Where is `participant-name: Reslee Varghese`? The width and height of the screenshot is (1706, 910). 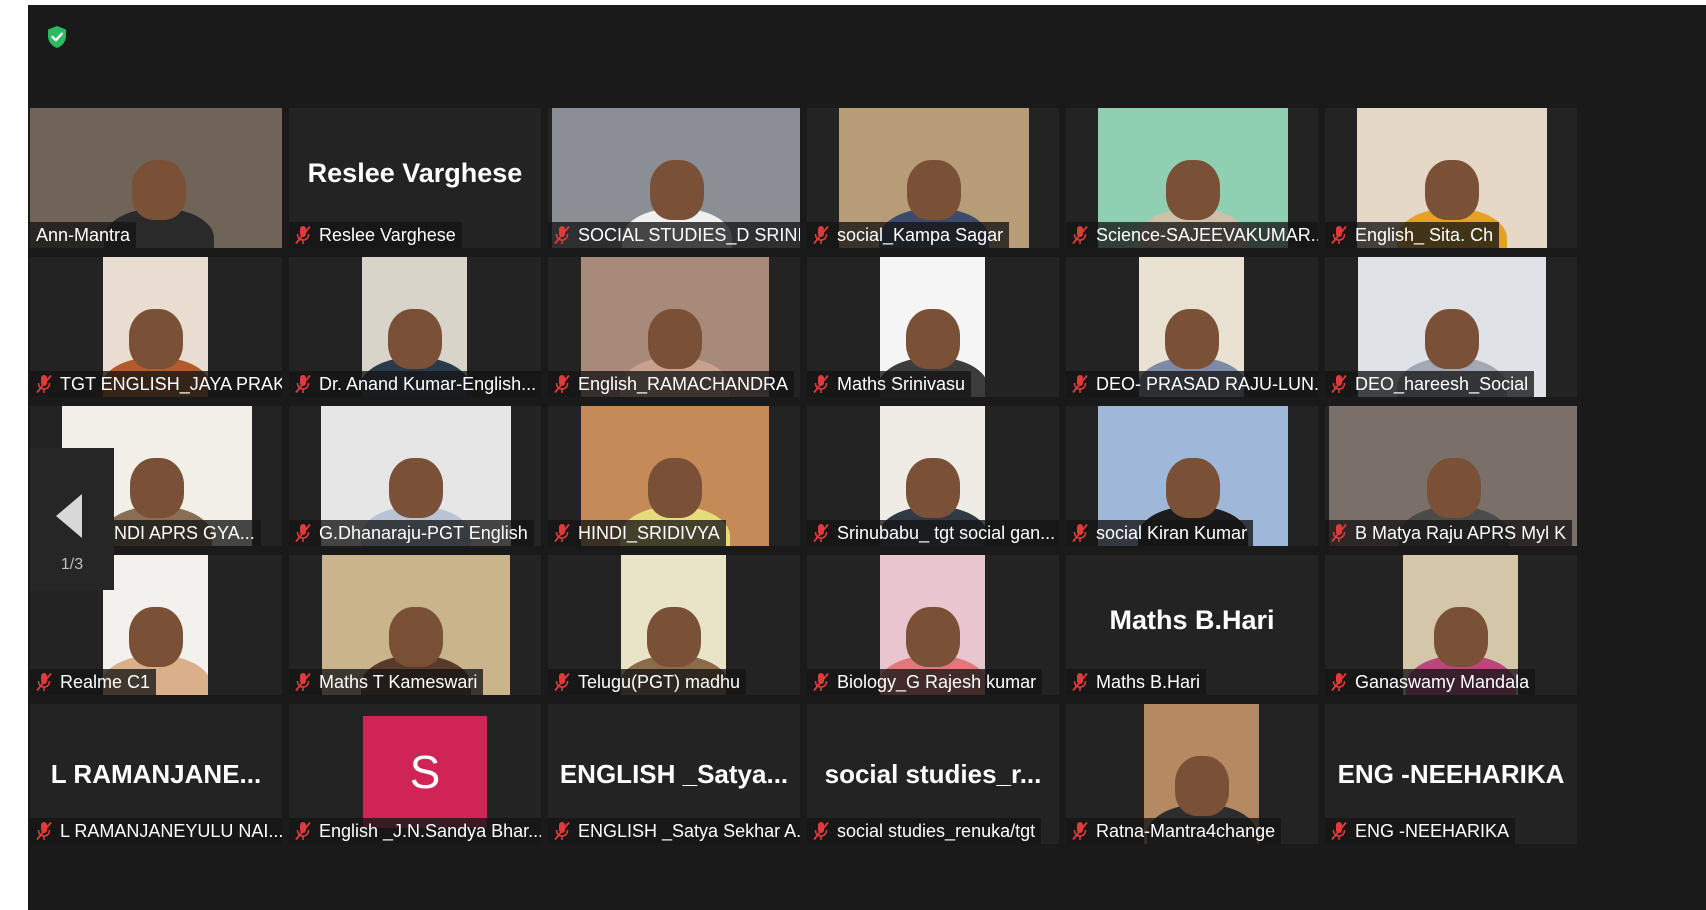
participant-name: Reslee Varghese is located at coordinates (387, 234).